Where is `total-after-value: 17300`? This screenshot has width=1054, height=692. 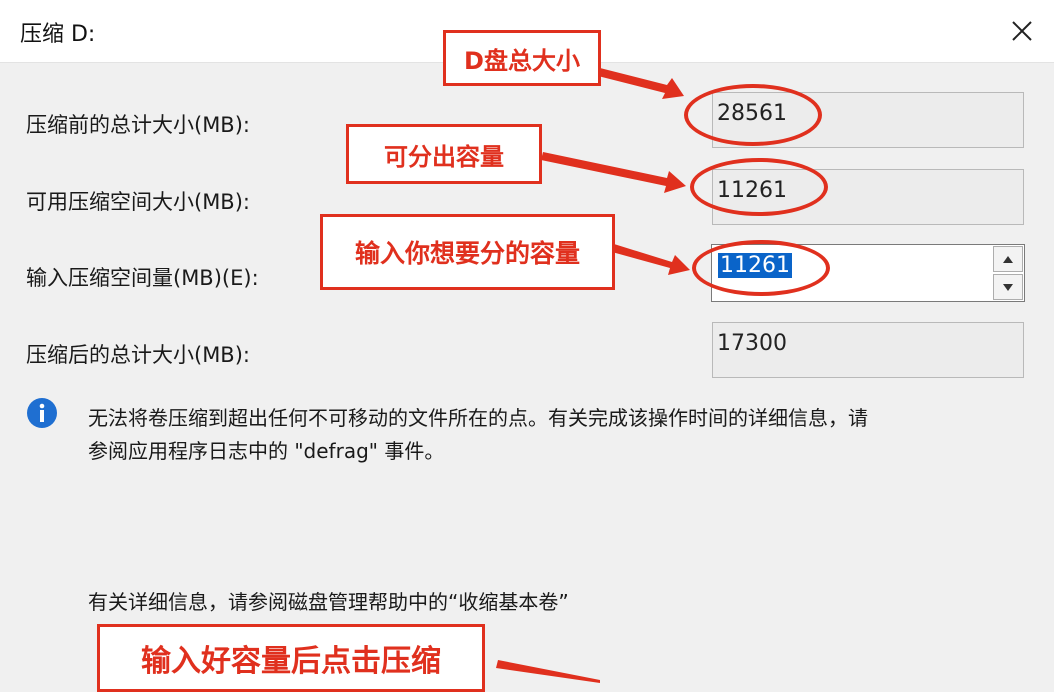
total-after-value: 17300 is located at coordinates (868, 350).